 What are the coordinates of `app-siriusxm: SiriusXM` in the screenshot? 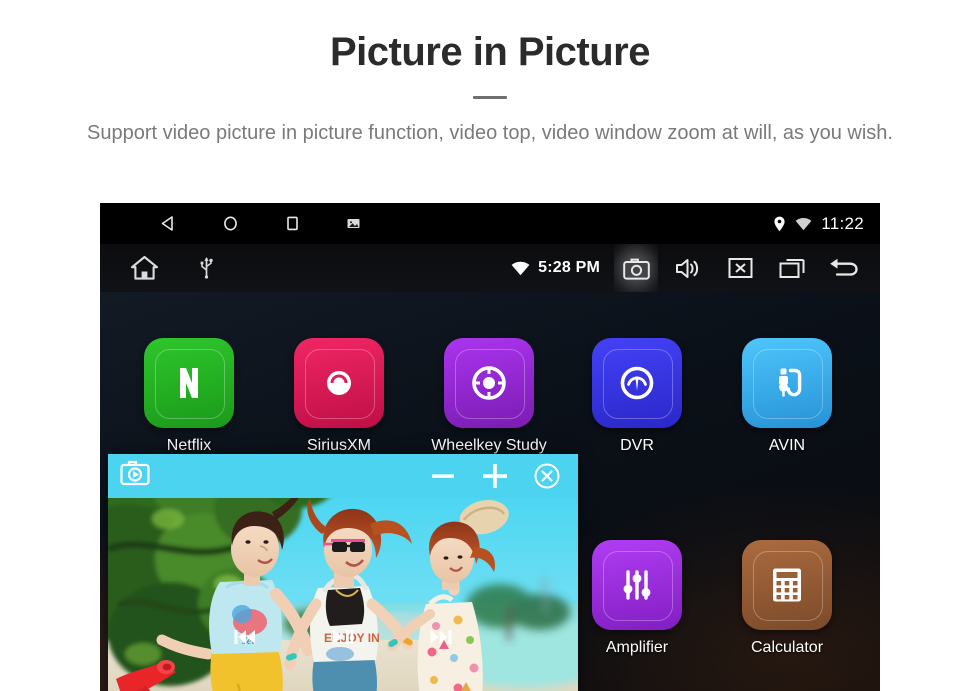 It's located at (339, 396).